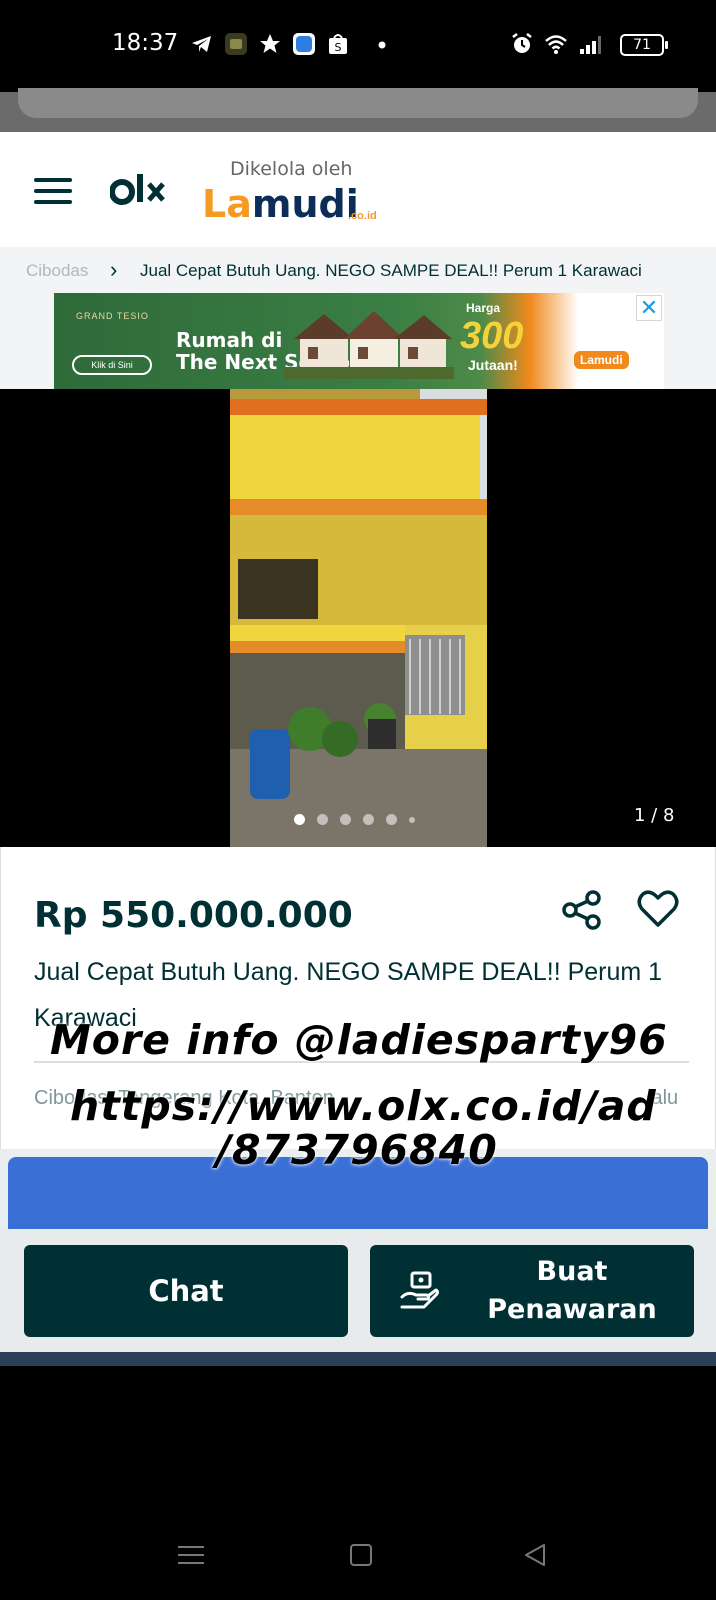 The height and width of the screenshot is (1600, 716). What do you see at coordinates (305, 204) in the screenshot?
I see `lamudi-logo-name: mudi` at bounding box center [305, 204].